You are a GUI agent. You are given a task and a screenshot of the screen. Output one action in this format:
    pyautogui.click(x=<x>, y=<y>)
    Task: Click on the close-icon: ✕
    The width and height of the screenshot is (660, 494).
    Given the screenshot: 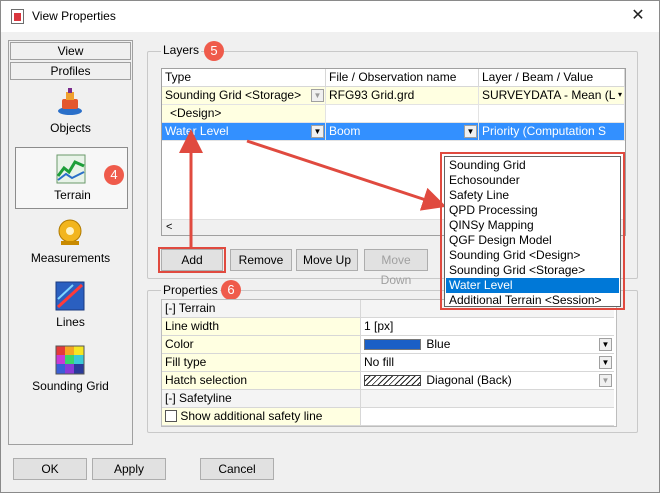 What is the action you would take?
    pyautogui.click(x=638, y=16)
    